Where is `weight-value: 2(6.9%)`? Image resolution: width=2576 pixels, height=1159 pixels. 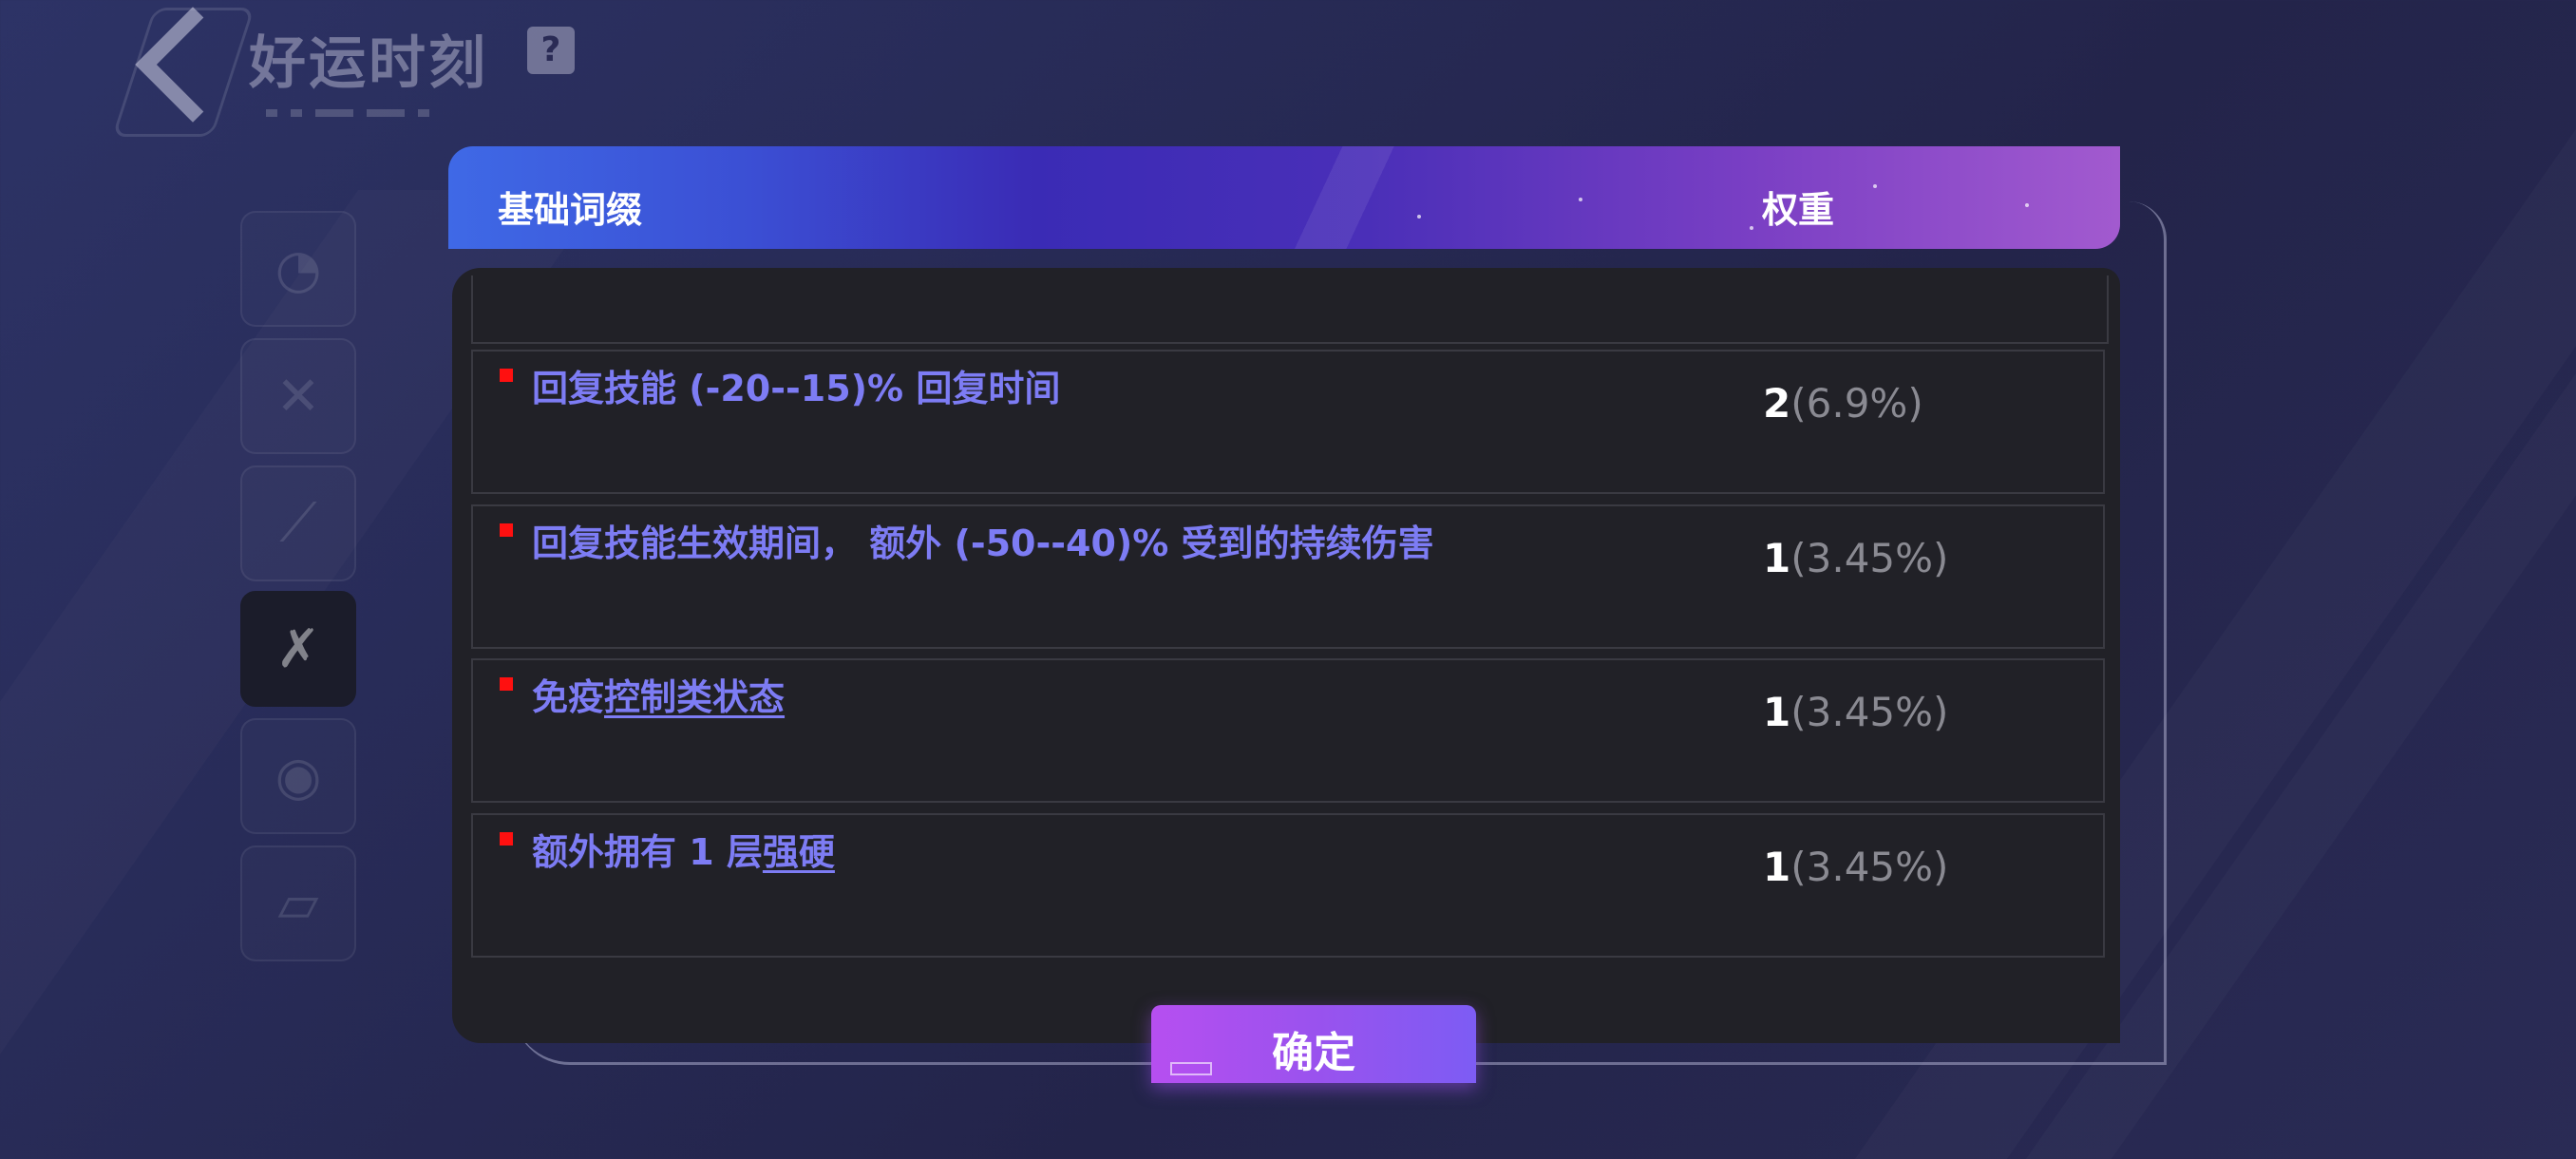 weight-value: 2(6.9%) is located at coordinates (1843, 403).